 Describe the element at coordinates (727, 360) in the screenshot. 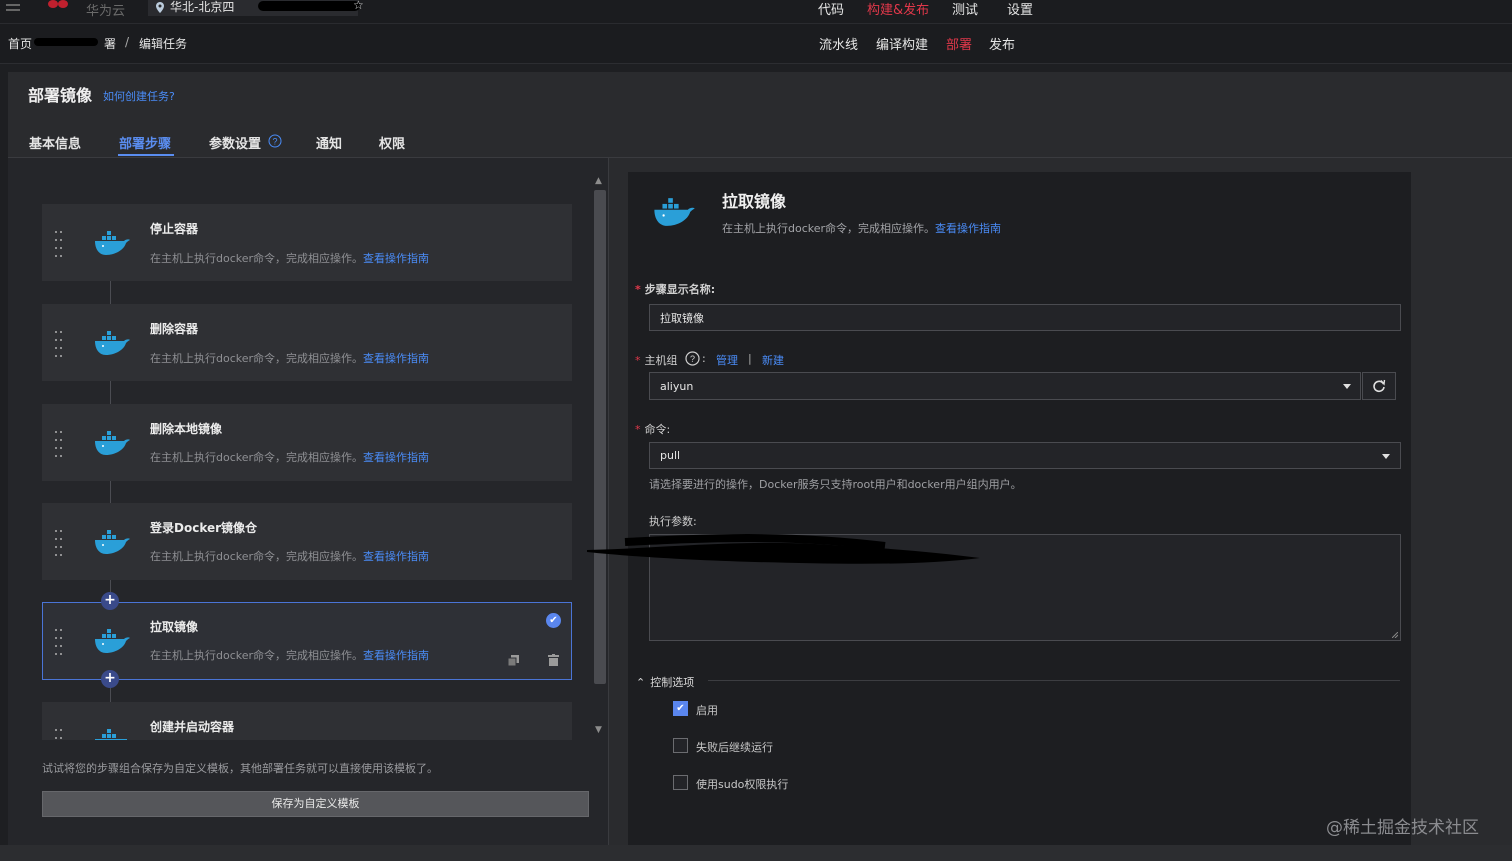

I see `manage-link: 管理` at that location.